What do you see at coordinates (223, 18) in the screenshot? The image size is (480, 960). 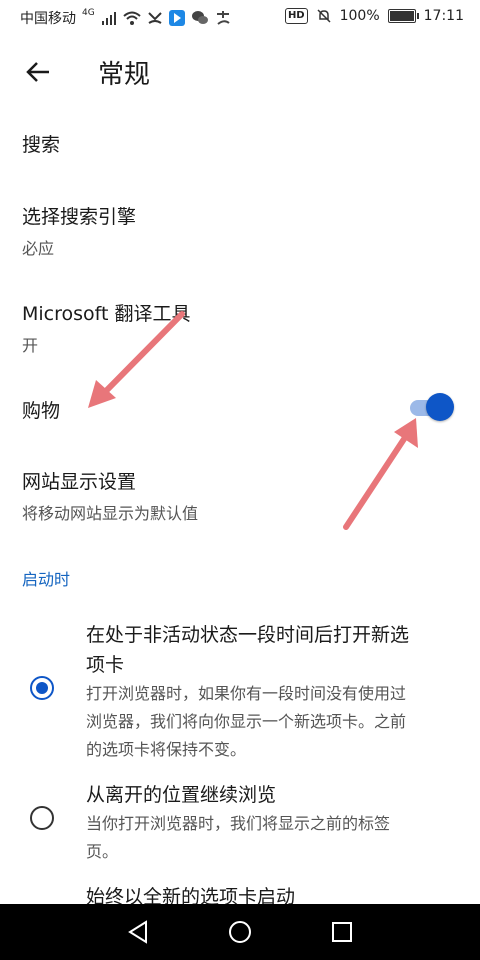 I see `alipay-icon` at bounding box center [223, 18].